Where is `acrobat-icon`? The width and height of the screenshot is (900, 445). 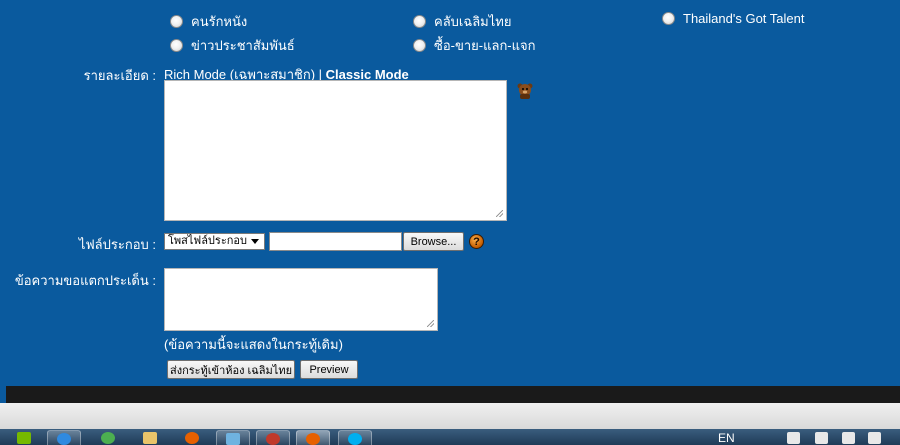 acrobat-icon is located at coordinates (273, 439).